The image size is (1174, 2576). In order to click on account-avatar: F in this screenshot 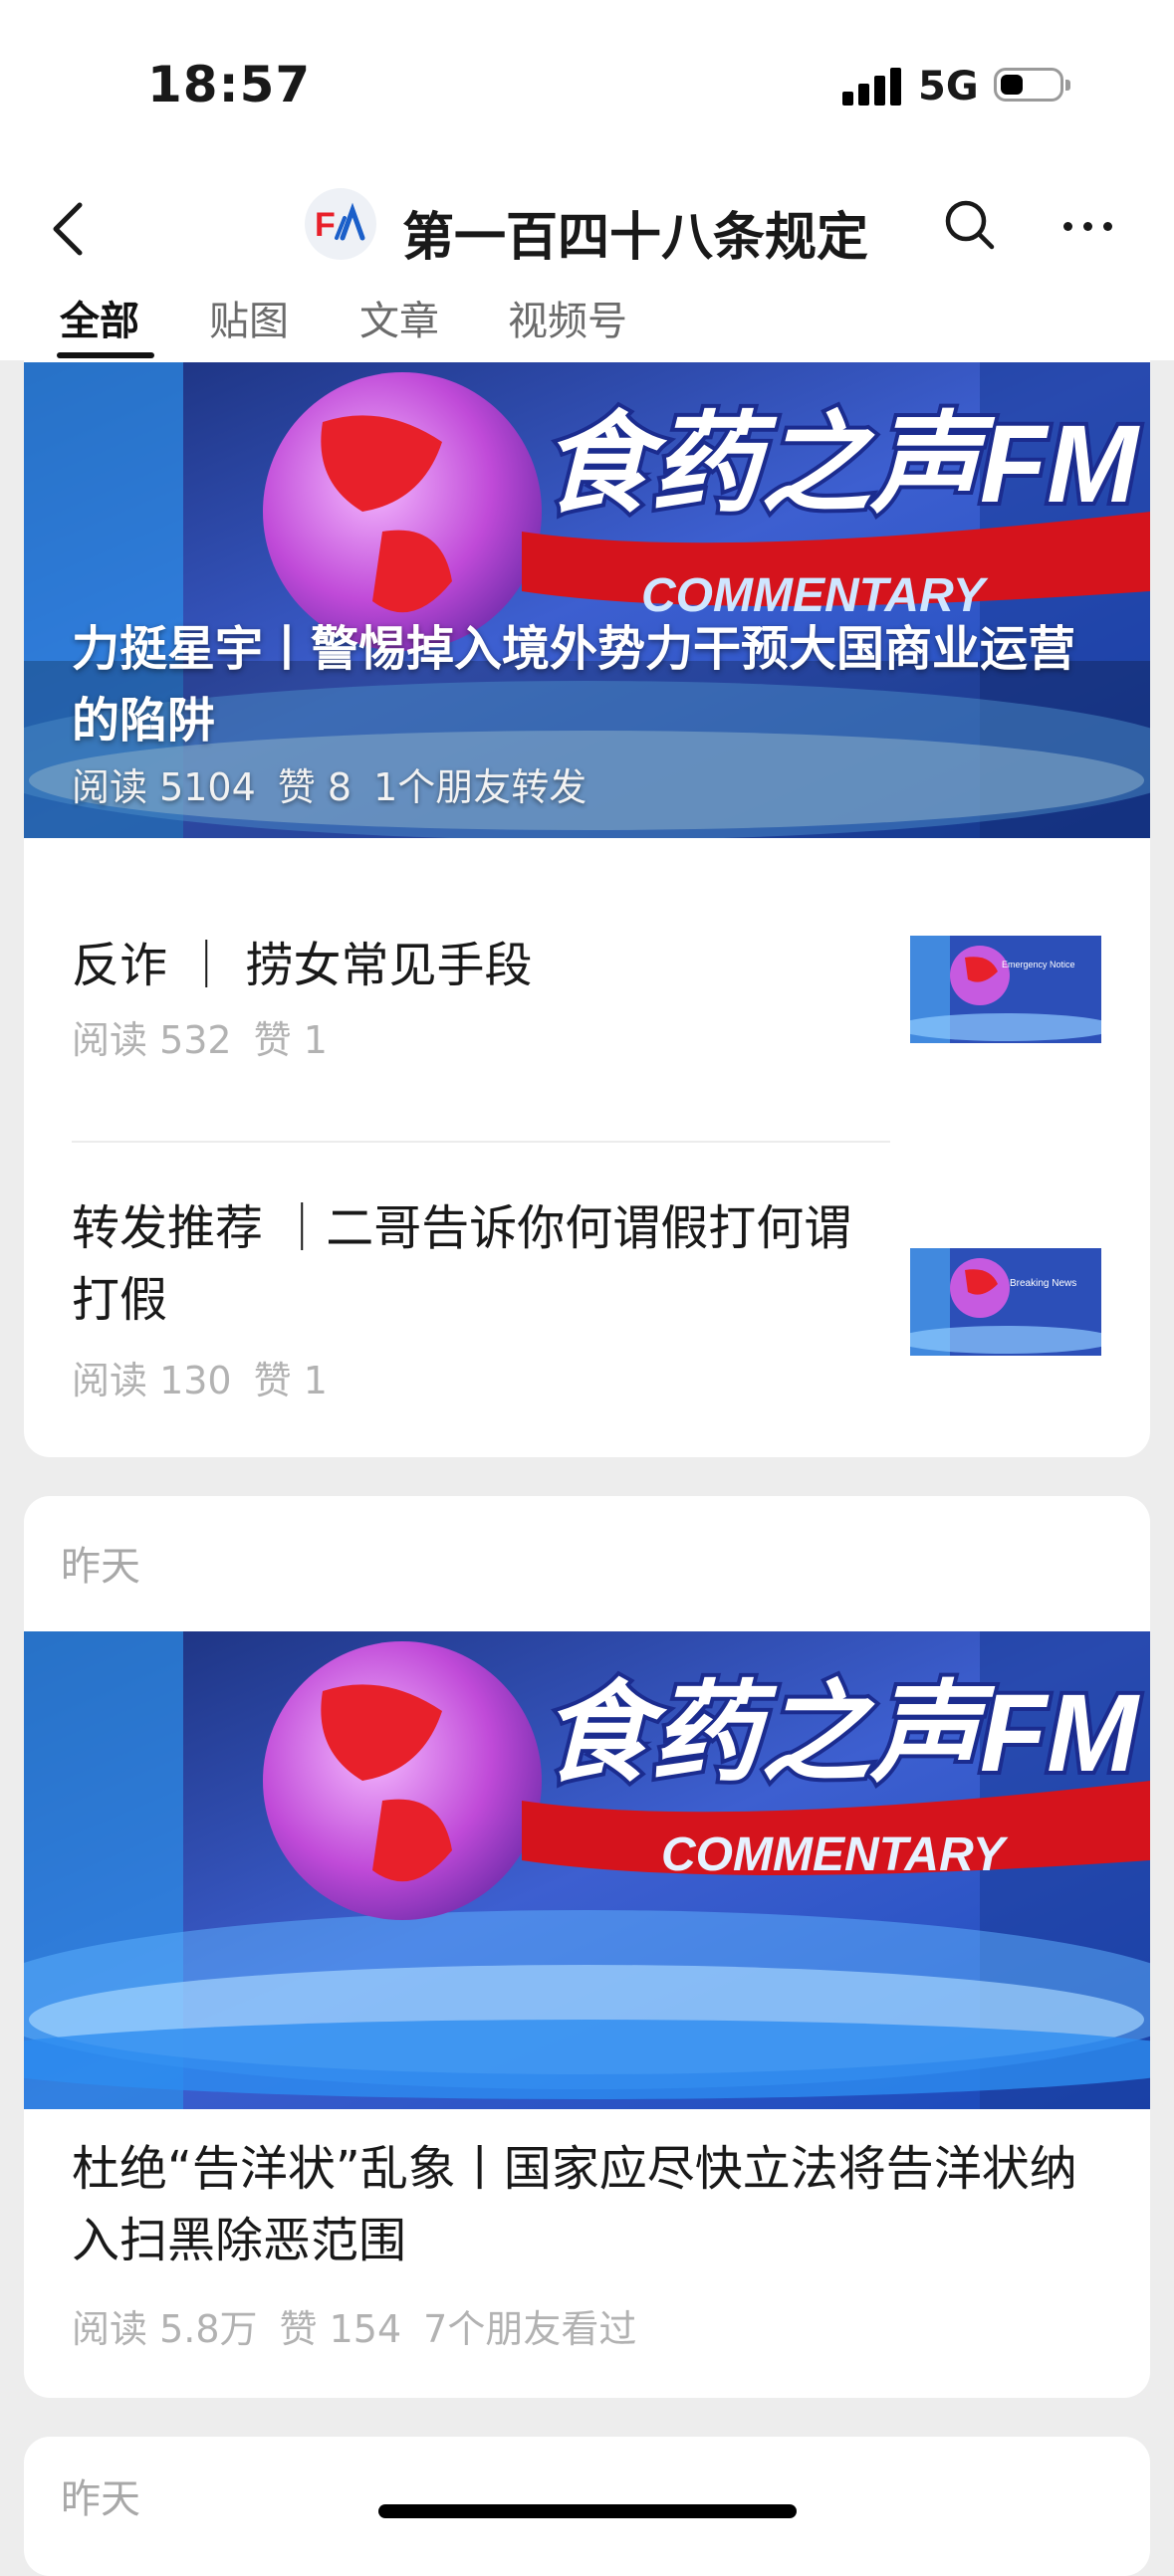, I will do `click(340, 224)`.